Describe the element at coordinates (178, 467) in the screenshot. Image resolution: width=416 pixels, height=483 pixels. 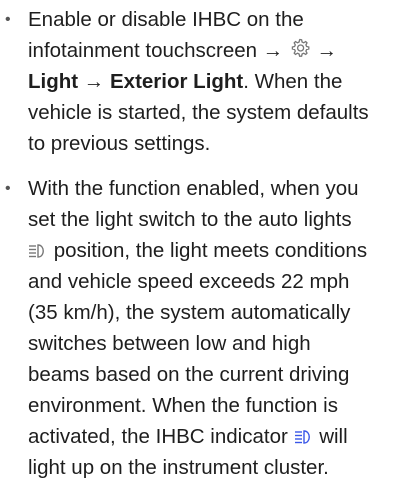
I see `text-line: light up on the instrument cluster.` at that location.